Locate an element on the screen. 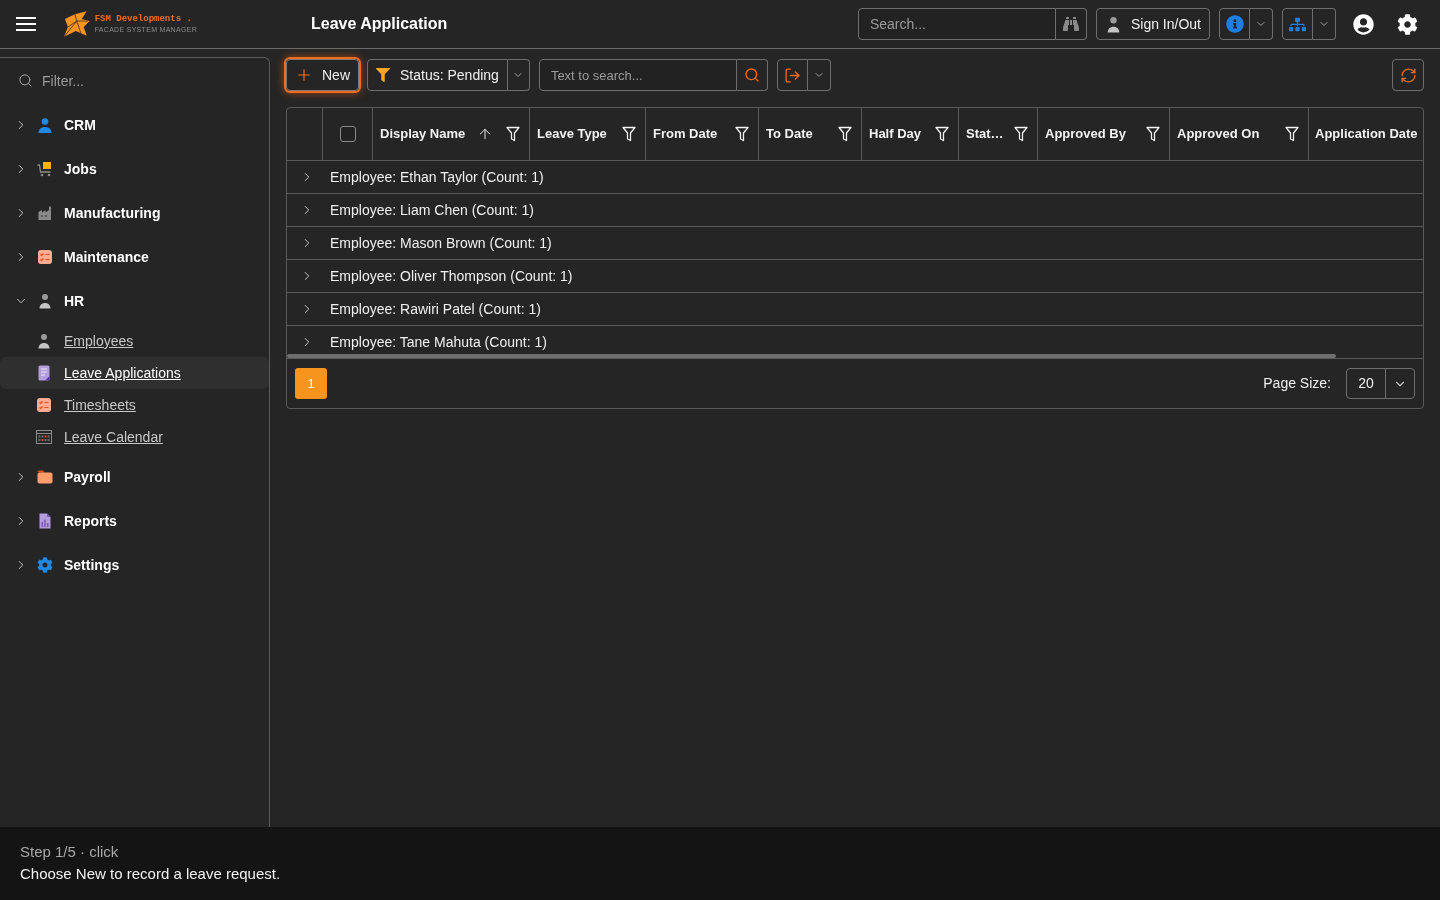  group-row: Employee: Rawiri Patel (Count: 1) is located at coordinates (855, 309).